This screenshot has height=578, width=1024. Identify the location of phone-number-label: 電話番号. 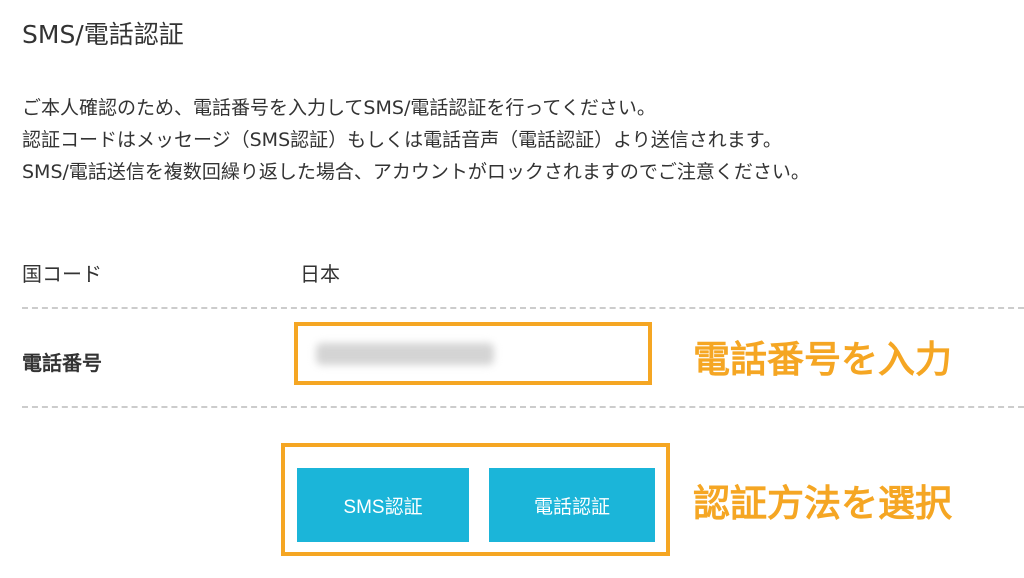
(62, 363).